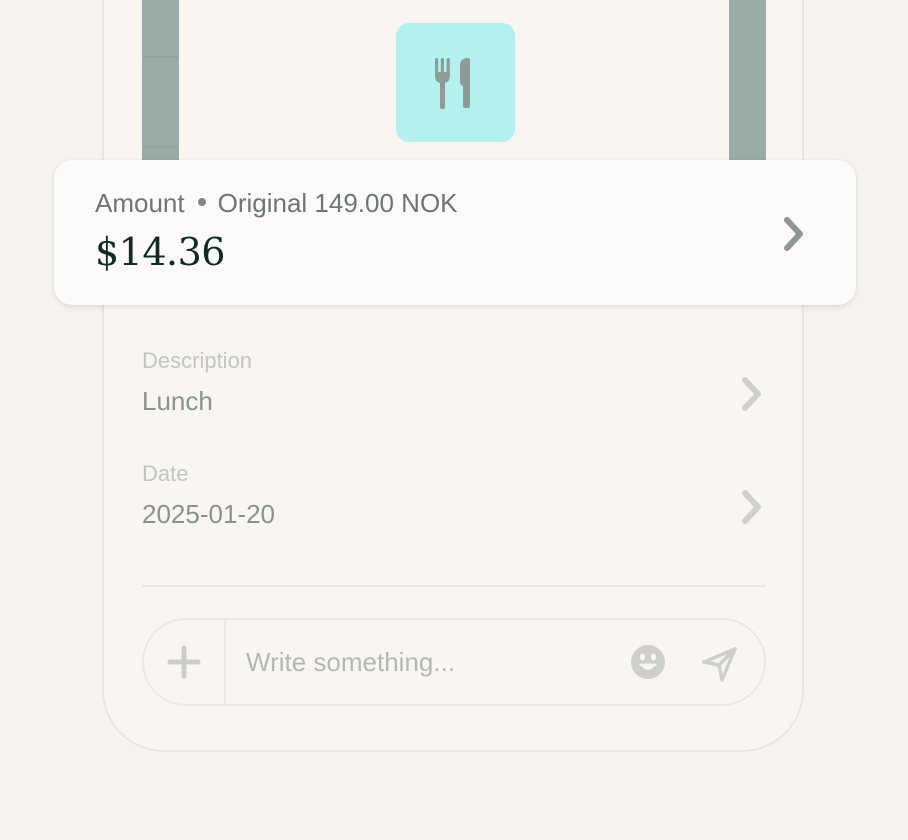 The image size is (908, 840). What do you see at coordinates (426, 662) in the screenshot?
I see `message-input` at bounding box center [426, 662].